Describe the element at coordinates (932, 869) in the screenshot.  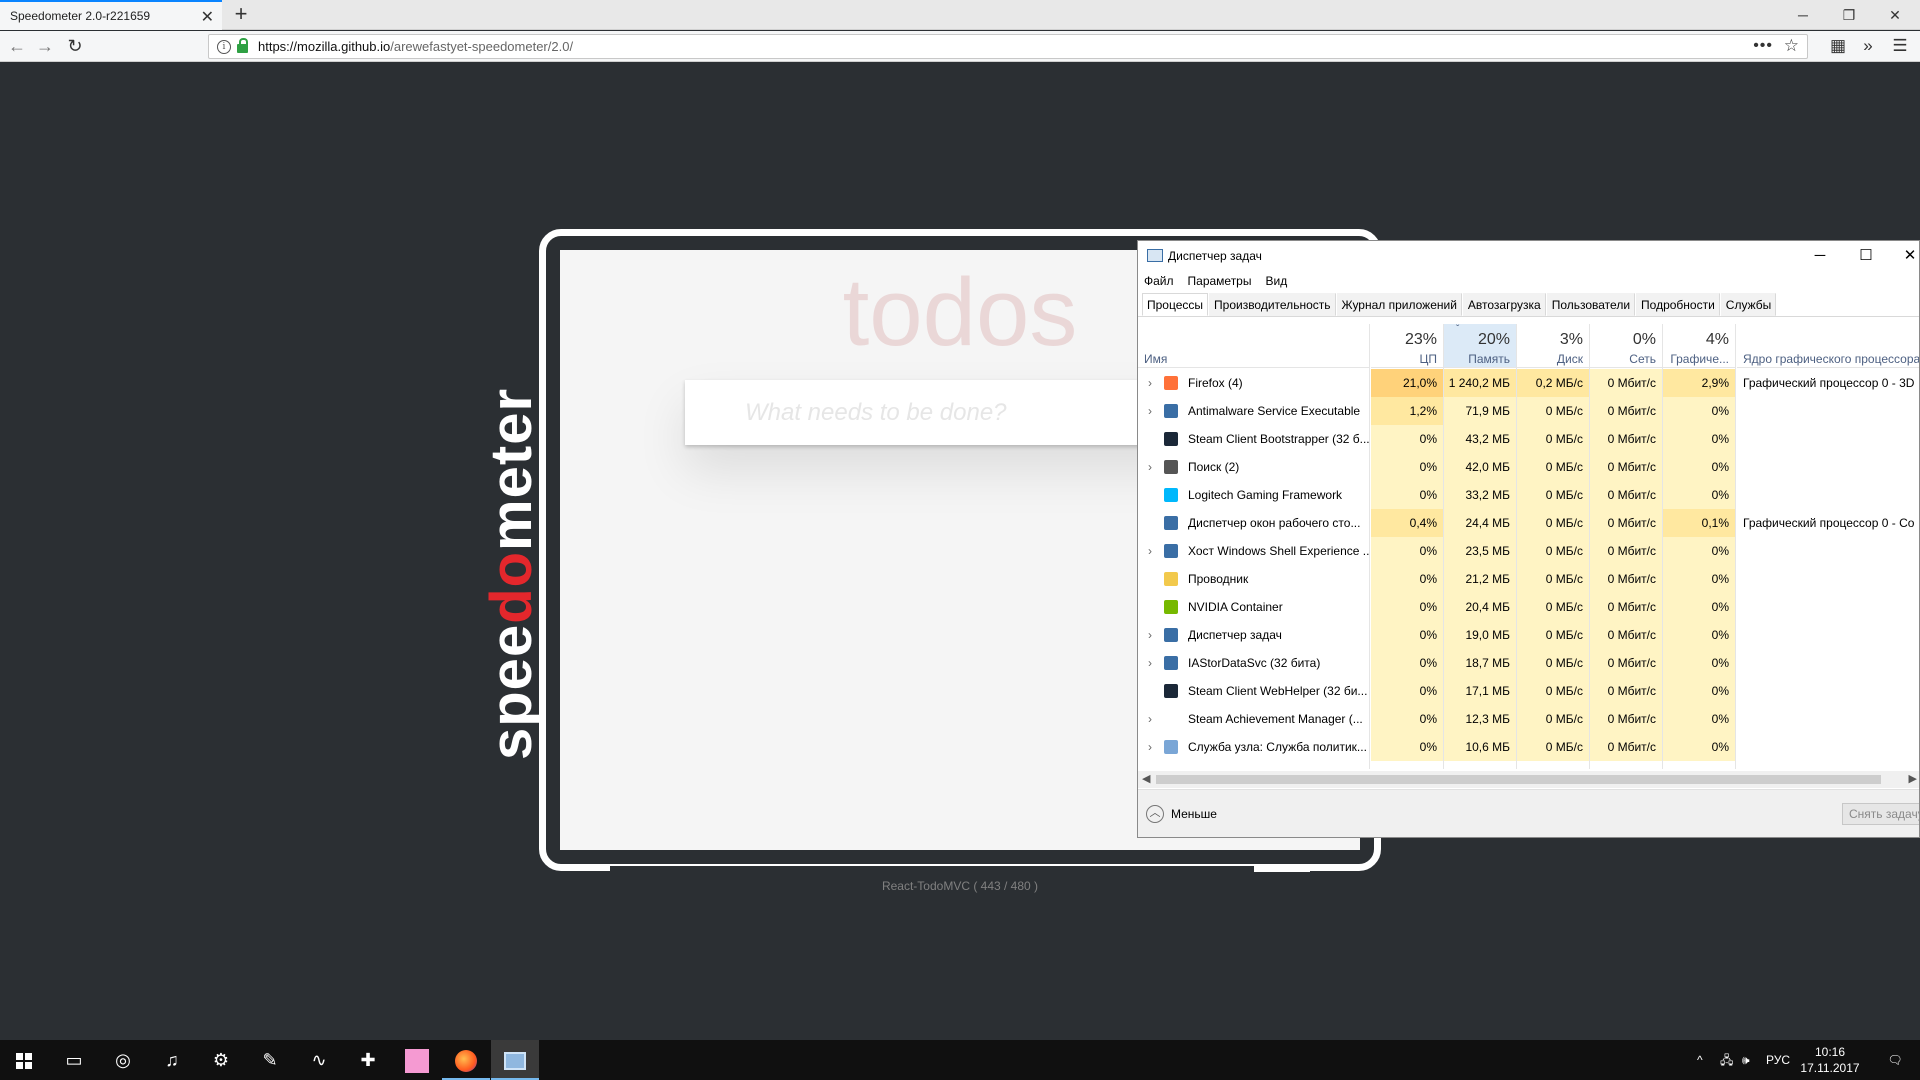
I see `progress-fill` at that location.